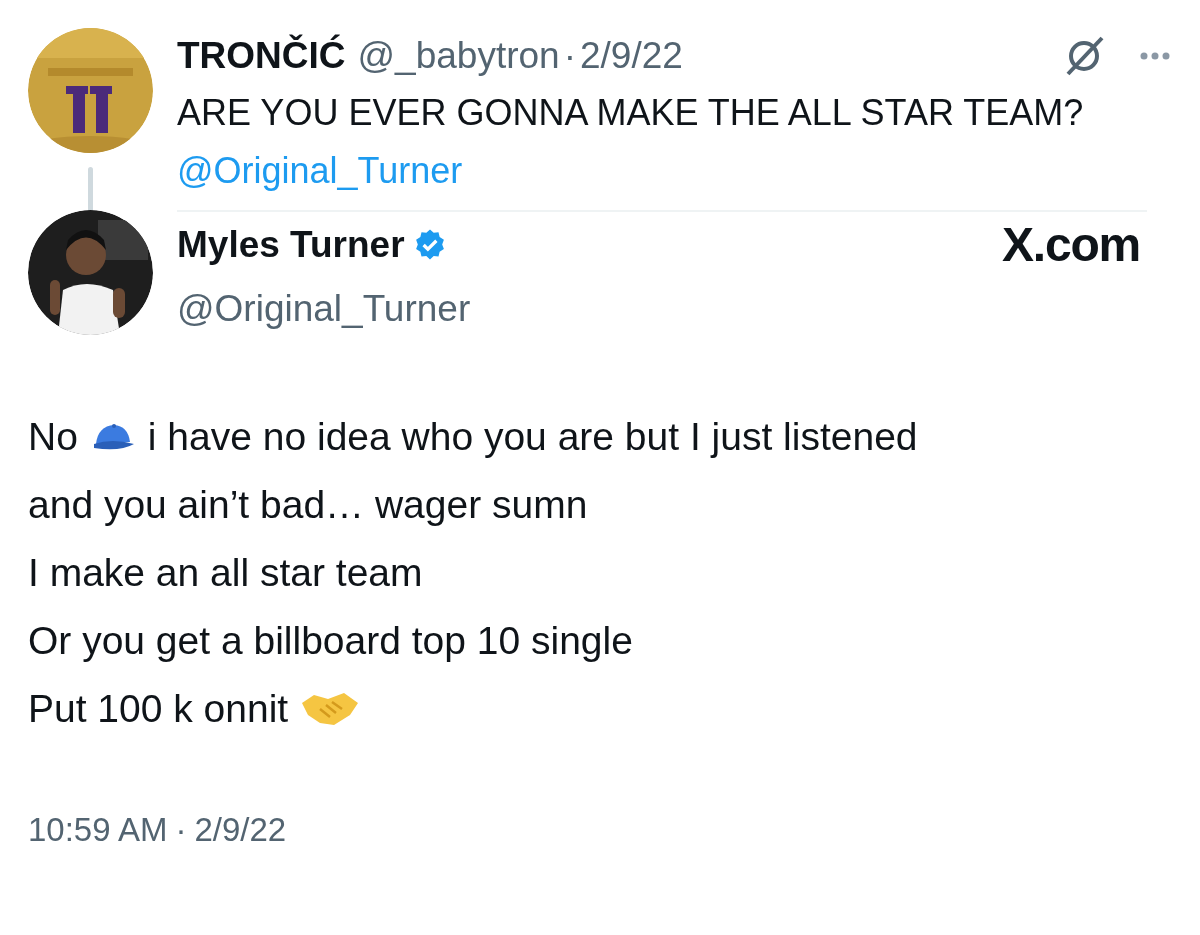 The width and height of the screenshot is (1200, 935). I want to click on post-text: Or you get a billboard top 10 single, so click(330, 640).